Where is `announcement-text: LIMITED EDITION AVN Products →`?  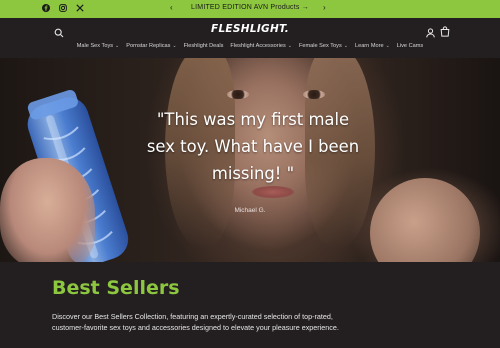
announcement-text: LIMITED EDITION AVN Products → is located at coordinates (250, 7).